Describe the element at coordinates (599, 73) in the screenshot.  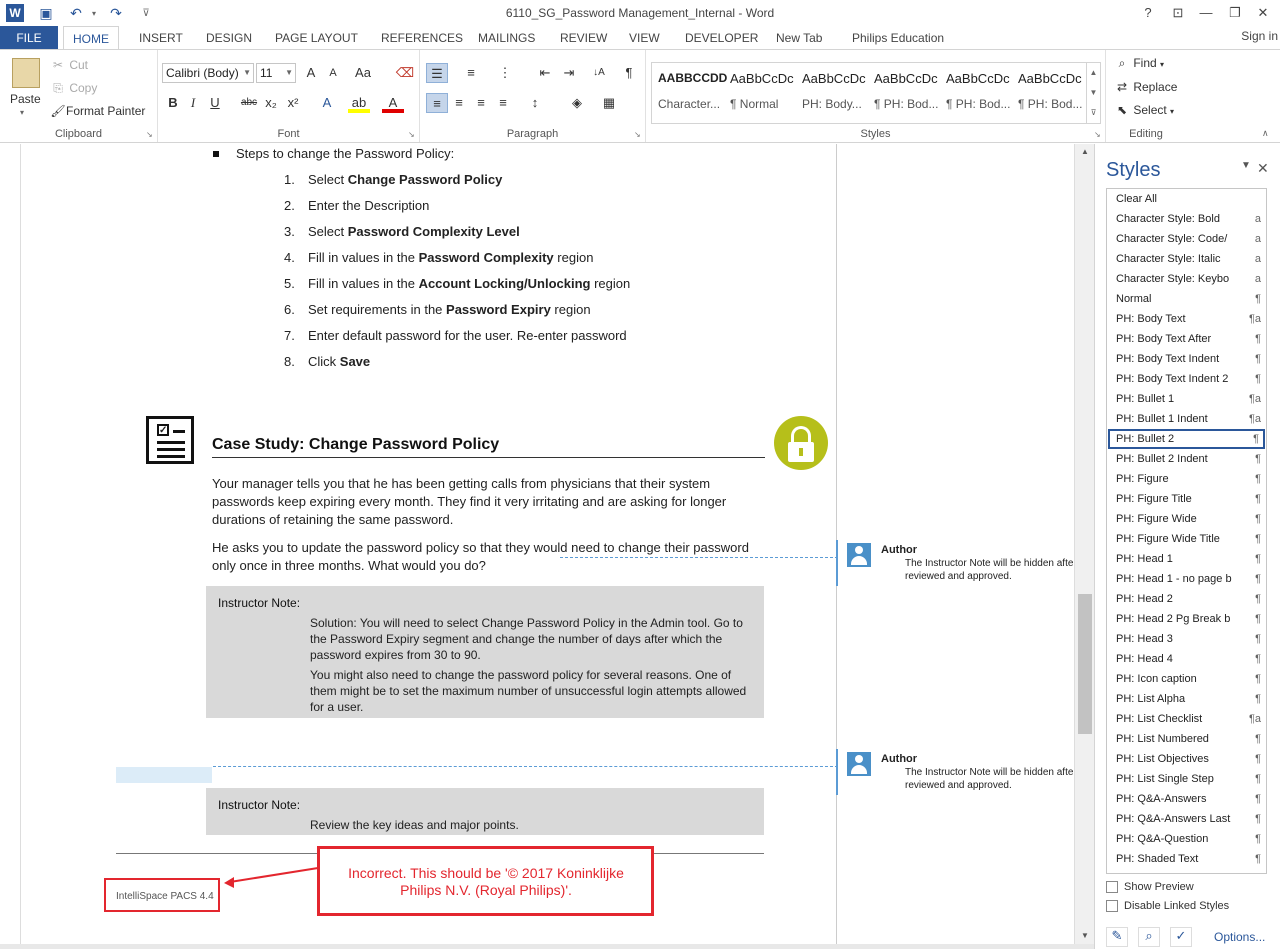
I see `sort-button: ↓A` at that location.